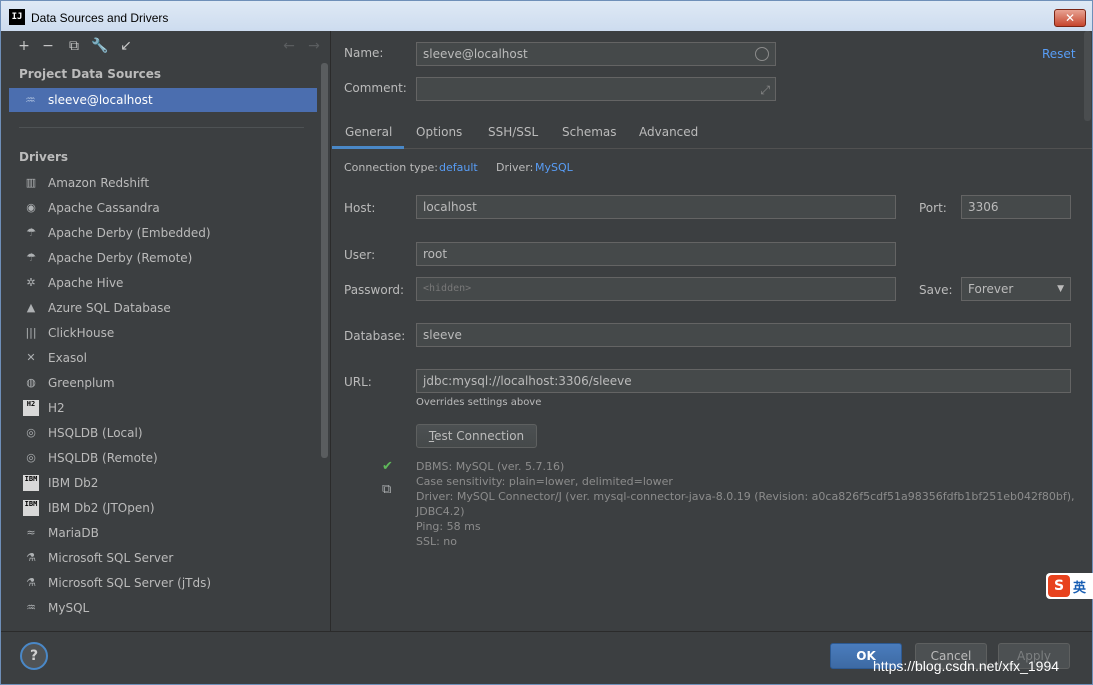 Image resolution: width=1093 pixels, height=685 pixels. I want to click on driver-item: ||| ClickHouse, so click(166, 333).